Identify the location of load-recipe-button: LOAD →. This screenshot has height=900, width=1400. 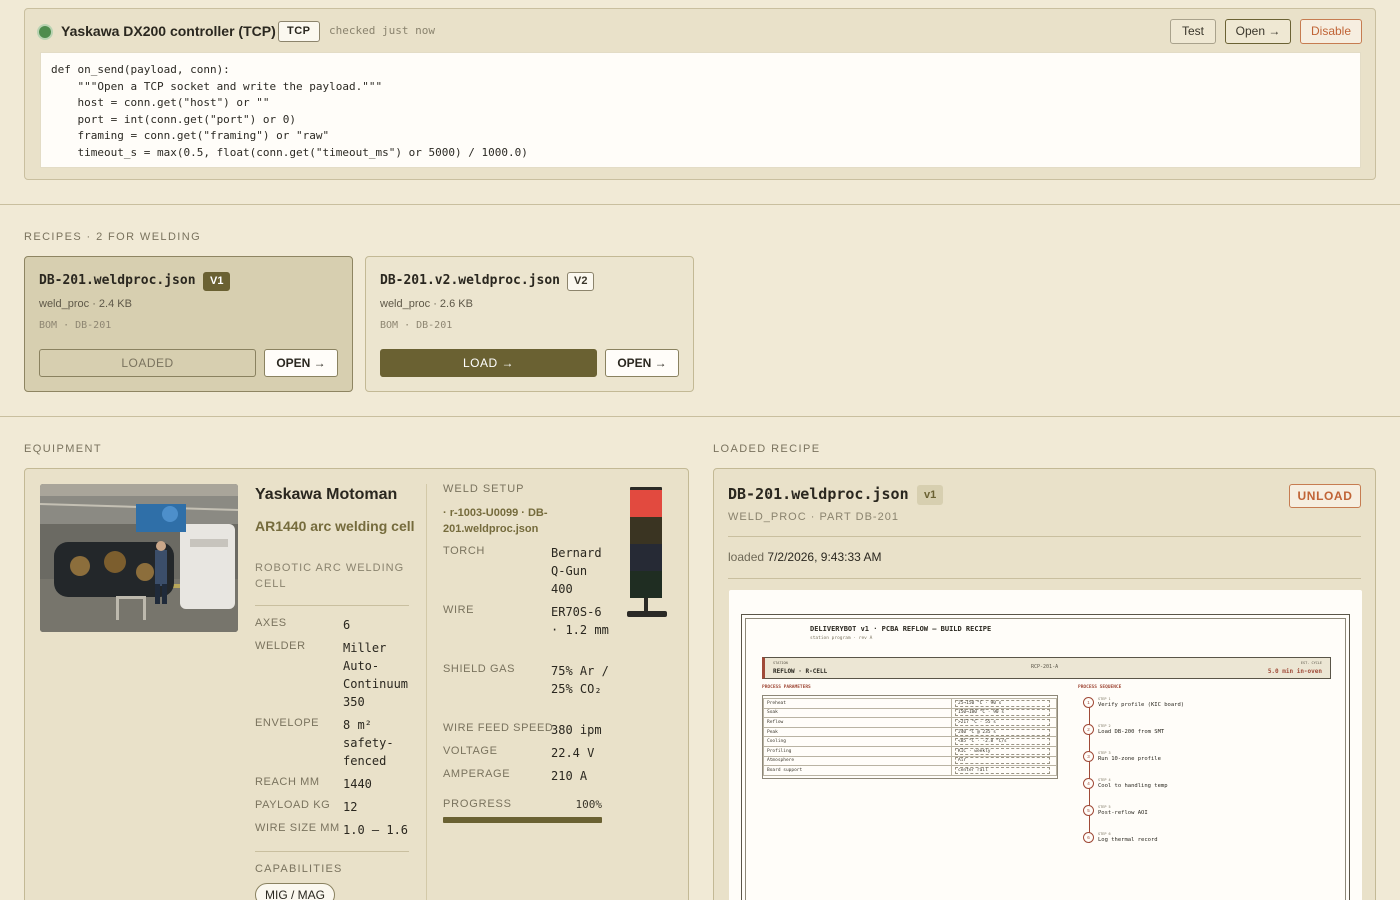
(488, 363).